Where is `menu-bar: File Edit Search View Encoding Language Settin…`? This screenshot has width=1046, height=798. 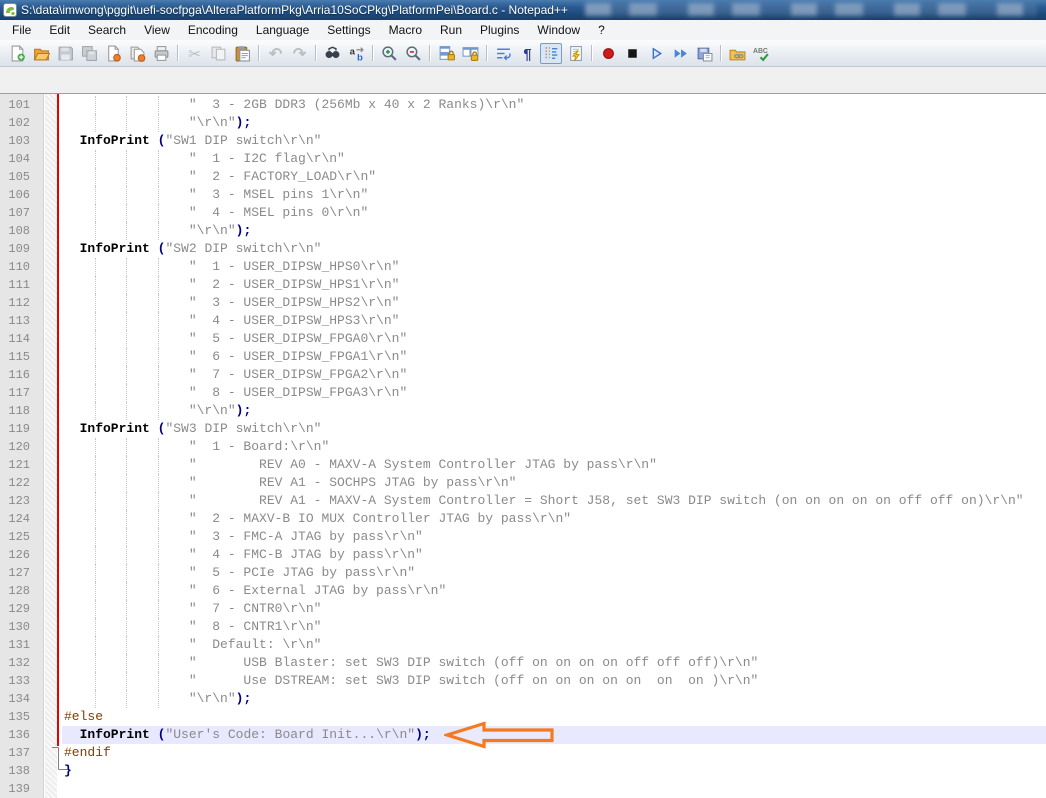
menu-bar: File Edit Search View Encoding Language Settin… is located at coordinates (523, 30).